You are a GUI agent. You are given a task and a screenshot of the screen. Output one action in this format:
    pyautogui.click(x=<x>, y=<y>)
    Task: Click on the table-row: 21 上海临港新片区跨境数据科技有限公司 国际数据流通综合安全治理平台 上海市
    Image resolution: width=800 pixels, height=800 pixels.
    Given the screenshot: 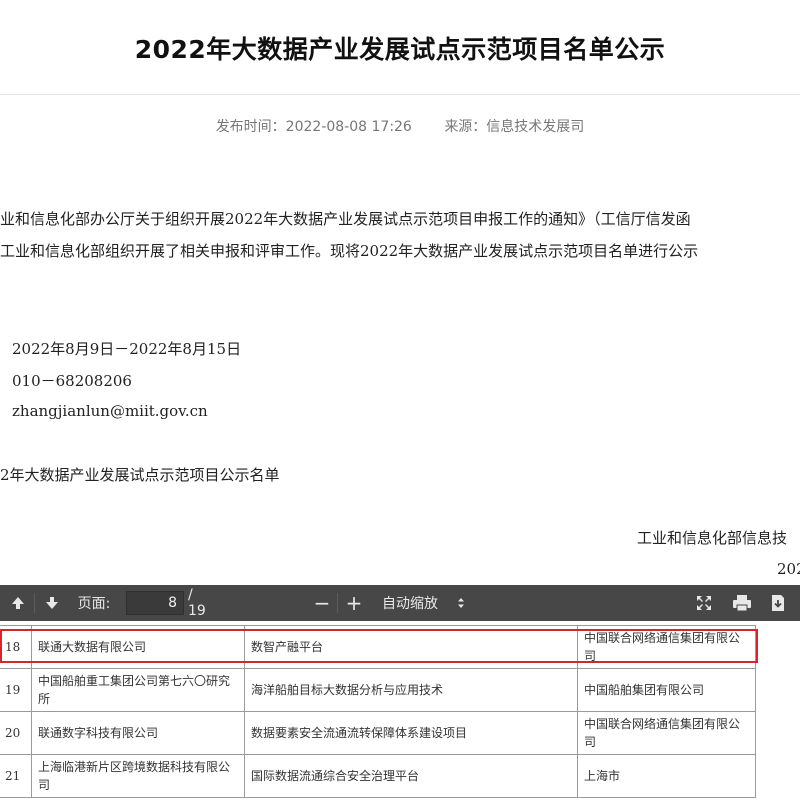 What is the action you would take?
    pyautogui.click(x=378, y=776)
    